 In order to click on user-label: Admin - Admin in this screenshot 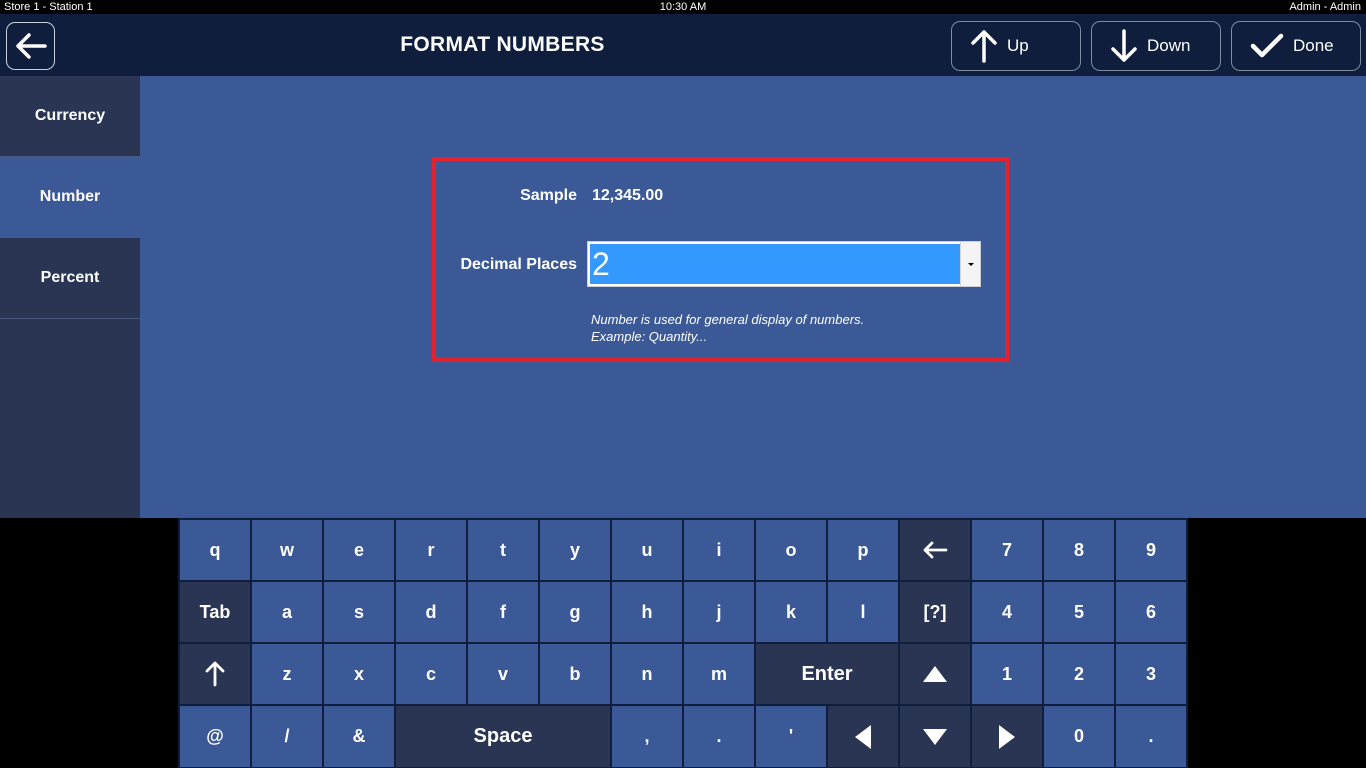, I will do `click(1325, 7)`.